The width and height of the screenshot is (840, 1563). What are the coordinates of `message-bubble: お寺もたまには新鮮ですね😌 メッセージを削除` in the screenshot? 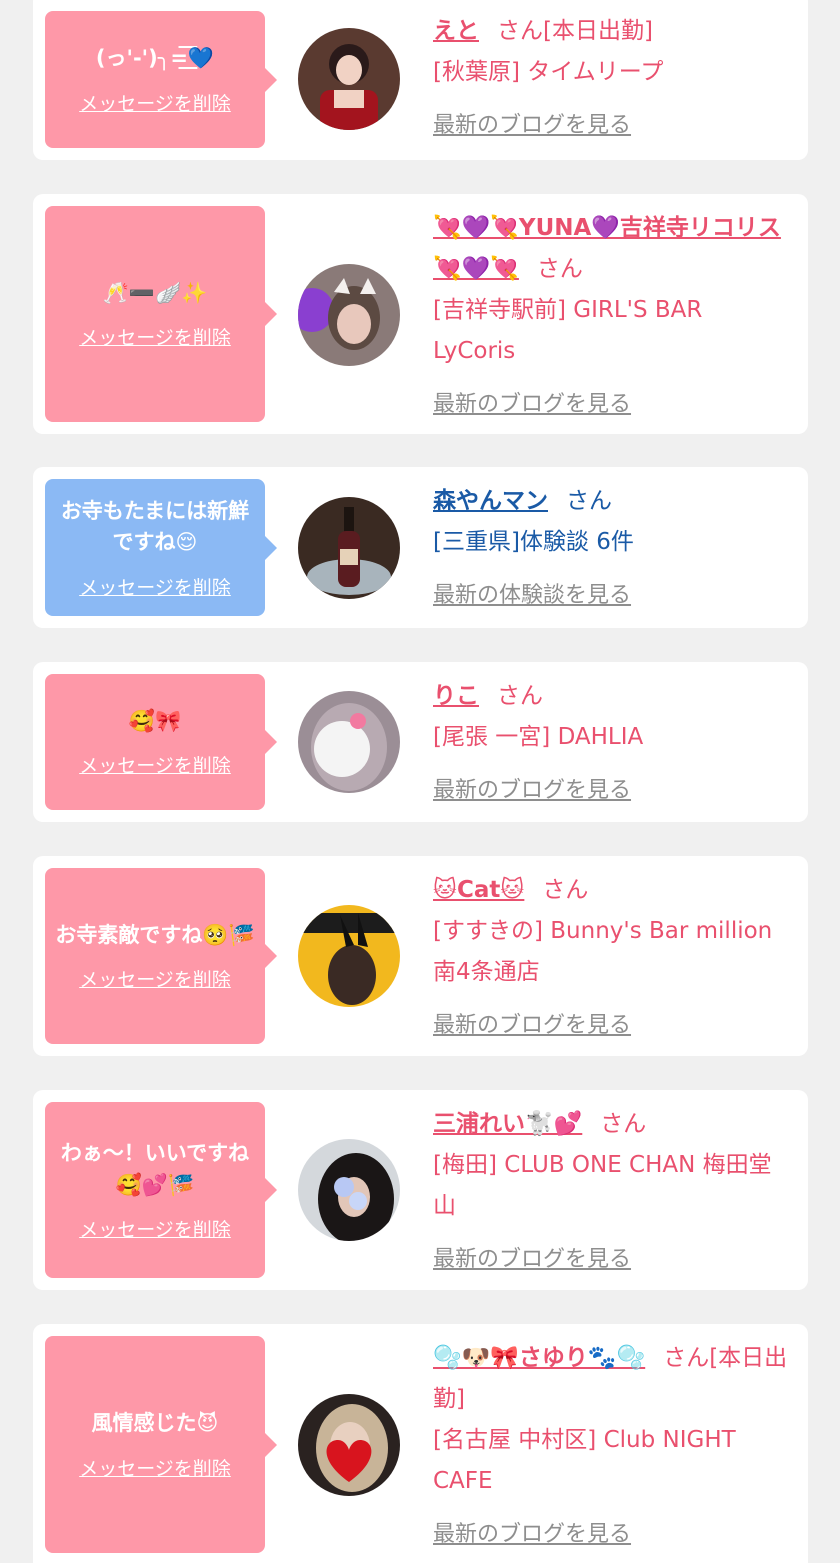 It's located at (161, 547).